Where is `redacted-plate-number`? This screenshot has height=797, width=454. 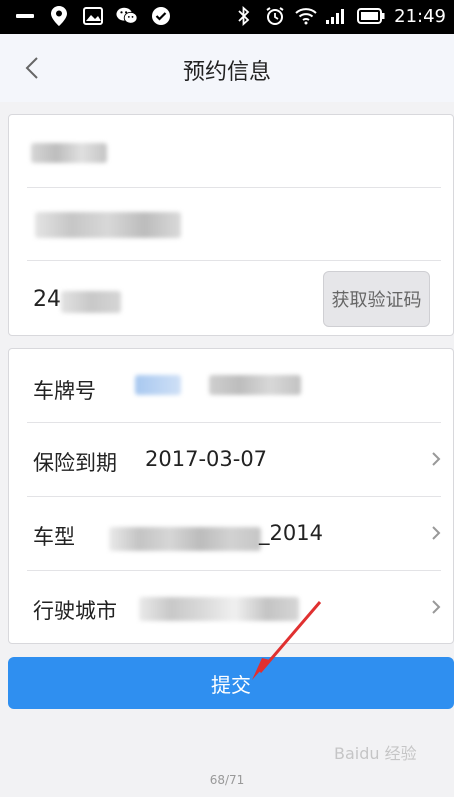 redacted-plate-number is located at coordinates (255, 385).